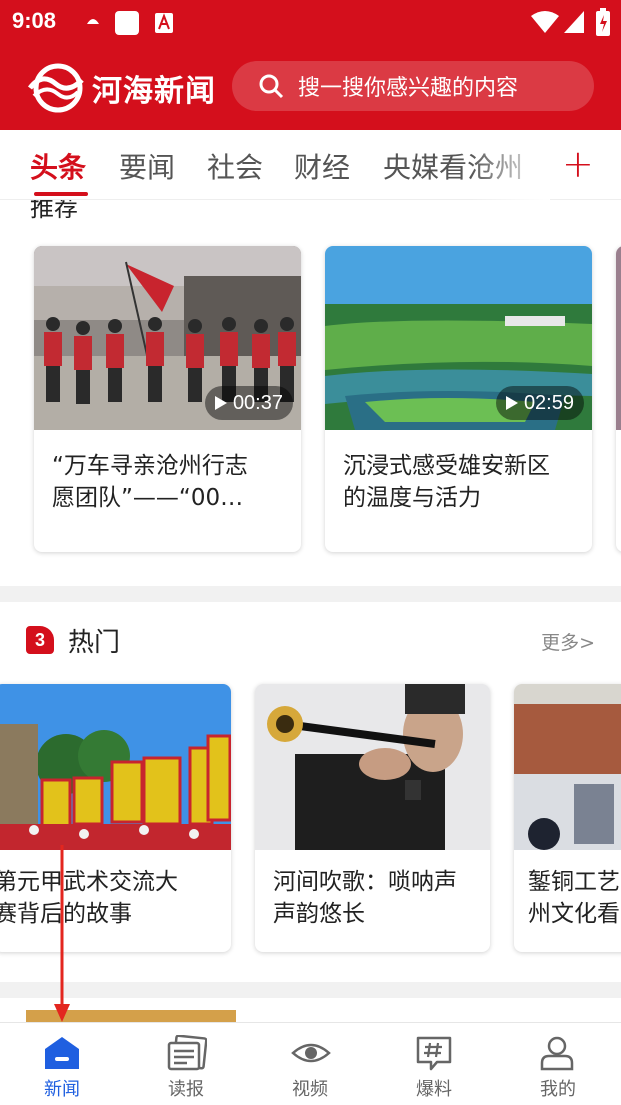 This screenshot has width=621, height=1105. What do you see at coordinates (310, 1010) in the screenshot?
I see `next-news-item-peek` at bounding box center [310, 1010].